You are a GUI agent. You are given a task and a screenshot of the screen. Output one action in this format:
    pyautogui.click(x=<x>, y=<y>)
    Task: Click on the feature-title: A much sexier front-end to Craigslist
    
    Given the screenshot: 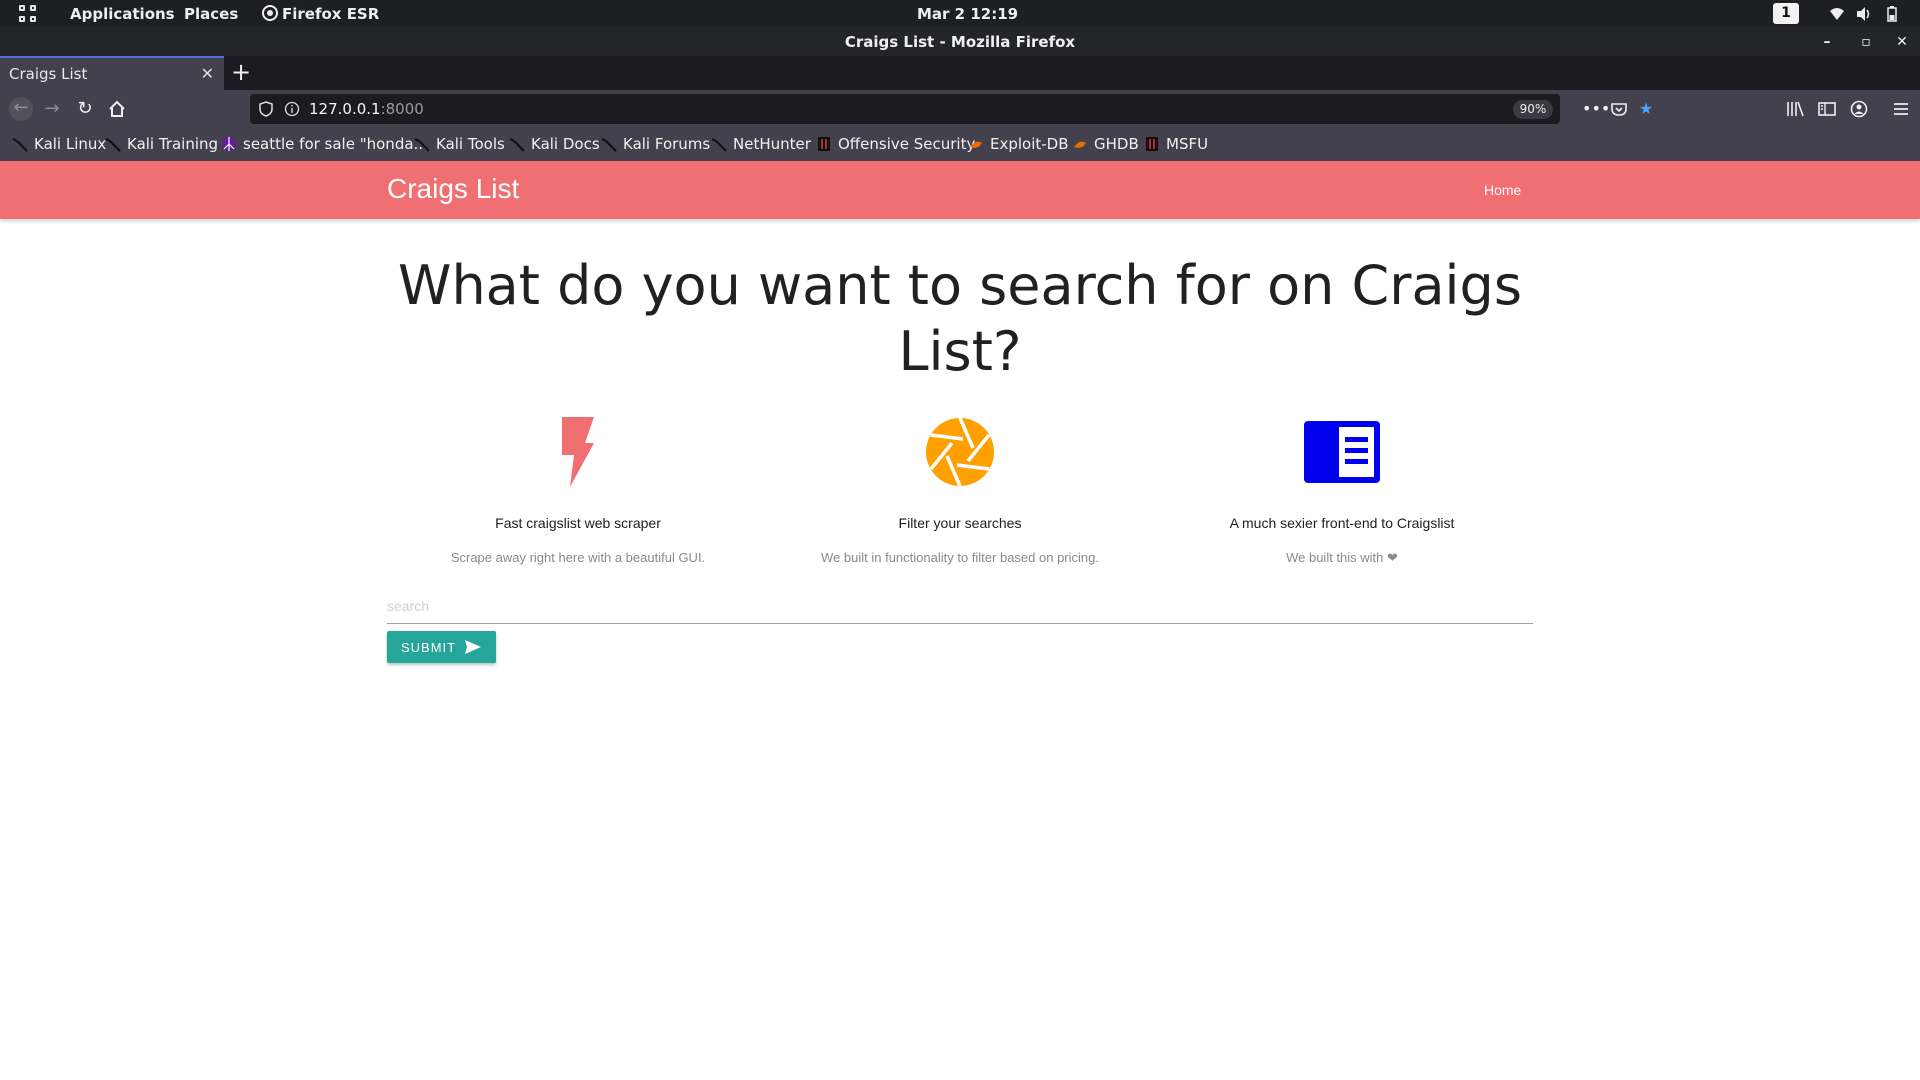 What is the action you would take?
    pyautogui.click(x=1342, y=523)
    